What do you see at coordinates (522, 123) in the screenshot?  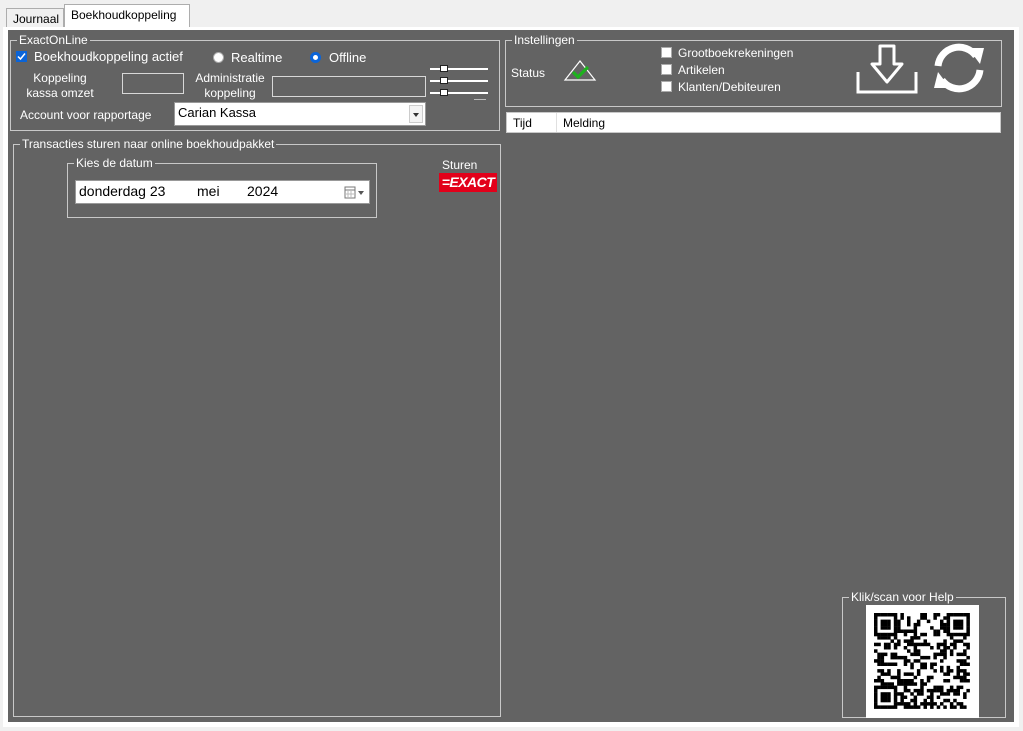 I see `column-tijd: Tijd` at bounding box center [522, 123].